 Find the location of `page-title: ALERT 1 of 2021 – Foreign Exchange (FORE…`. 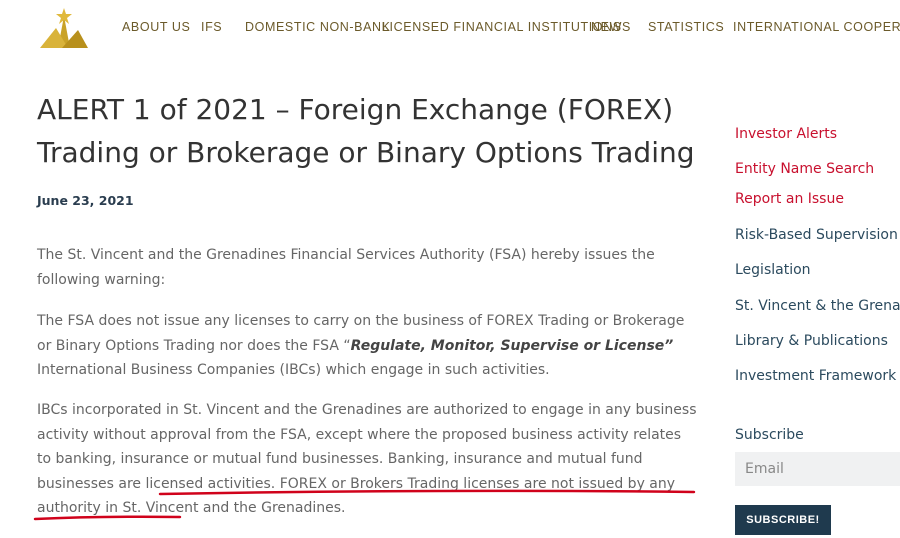

page-title: ALERT 1 of 2021 – Foreign Exchange (FORE… is located at coordinates (366, 131).